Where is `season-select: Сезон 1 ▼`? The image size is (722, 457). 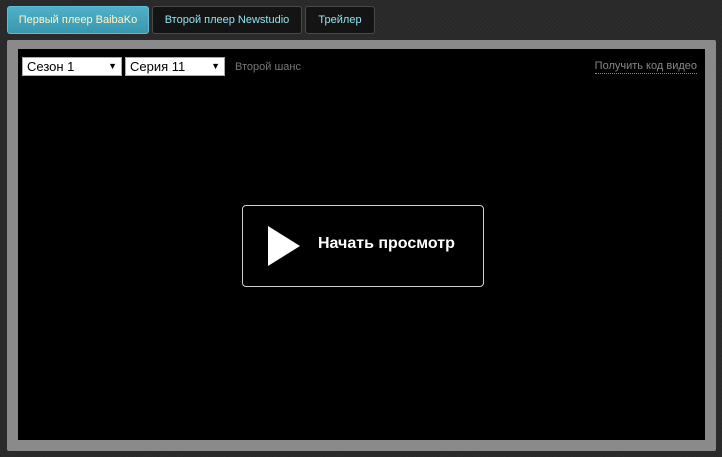
season-select: Сезон 1 ▼ is located at coordinates (72, 66).